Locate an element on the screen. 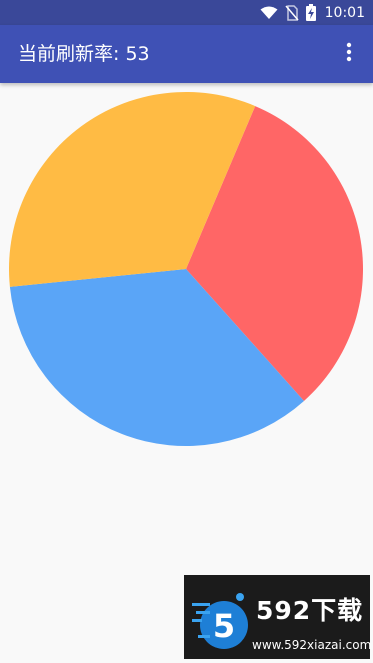  status-time: 10:01 is located at coordinates (344, 12).